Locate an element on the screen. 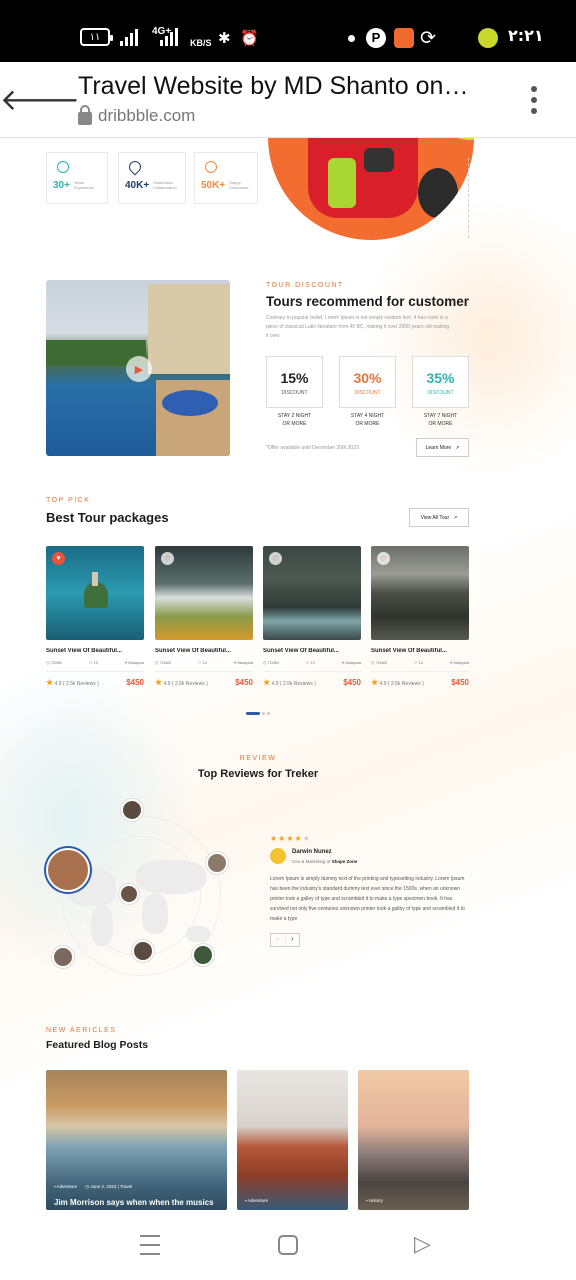  stat-value: 40K+ is located at coordinates (137, 185).